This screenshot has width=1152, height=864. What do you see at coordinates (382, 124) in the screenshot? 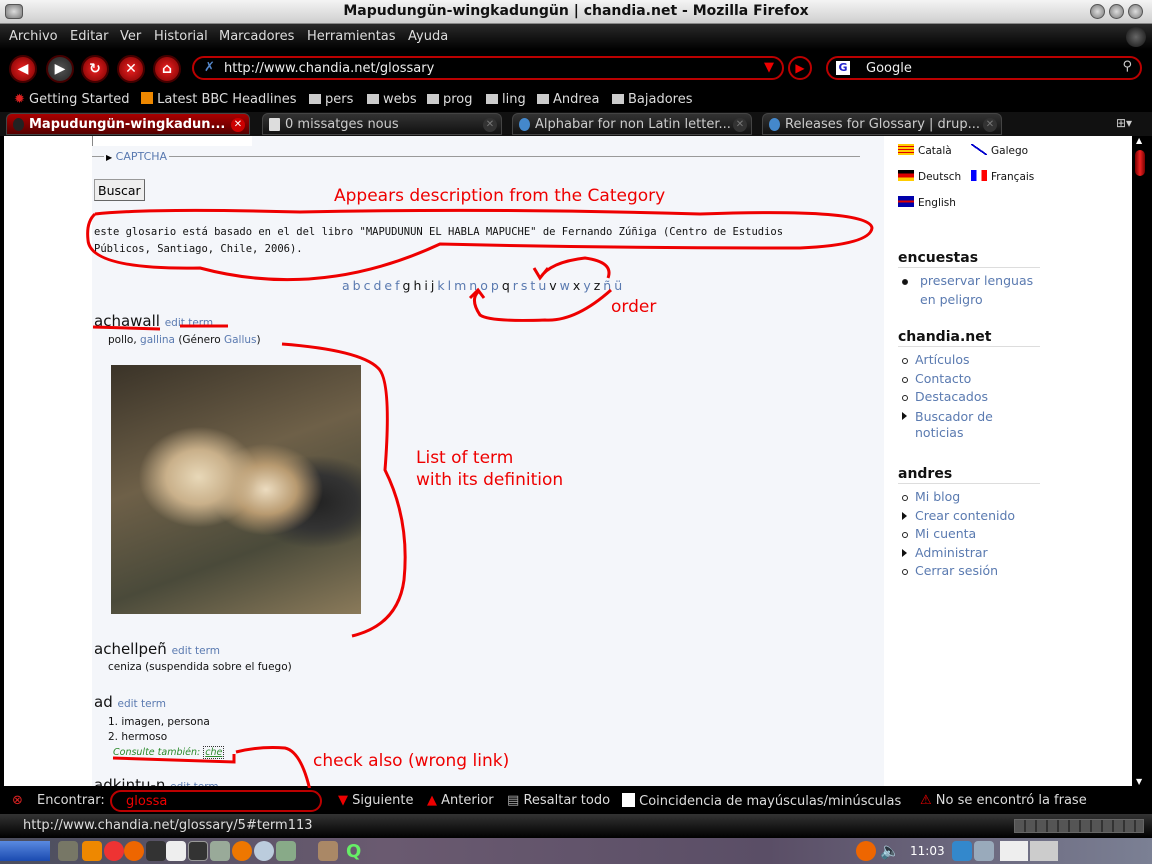
I see `tab-missatges: 0 missatges nous ✕` at bounding box center [382, 124].